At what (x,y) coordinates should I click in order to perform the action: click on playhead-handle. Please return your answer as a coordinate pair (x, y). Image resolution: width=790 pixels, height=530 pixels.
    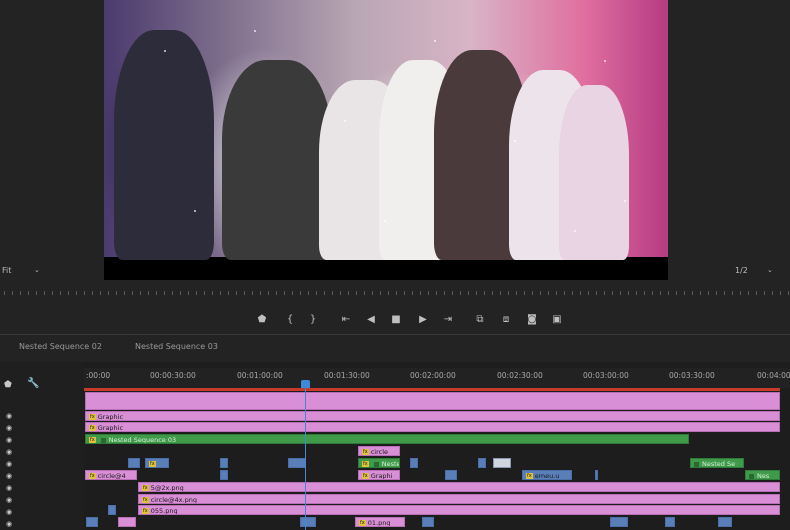
    Looking at the image, I should click on (305, 384).